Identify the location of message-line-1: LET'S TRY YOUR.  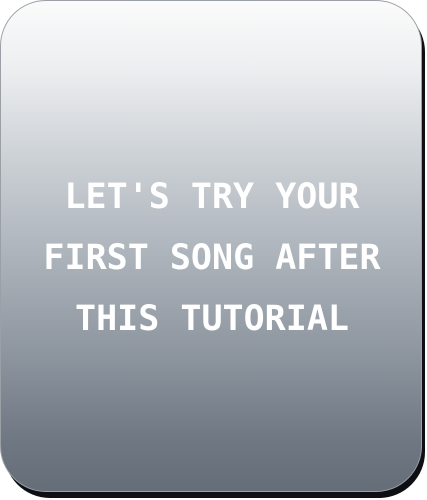
(212, 197).